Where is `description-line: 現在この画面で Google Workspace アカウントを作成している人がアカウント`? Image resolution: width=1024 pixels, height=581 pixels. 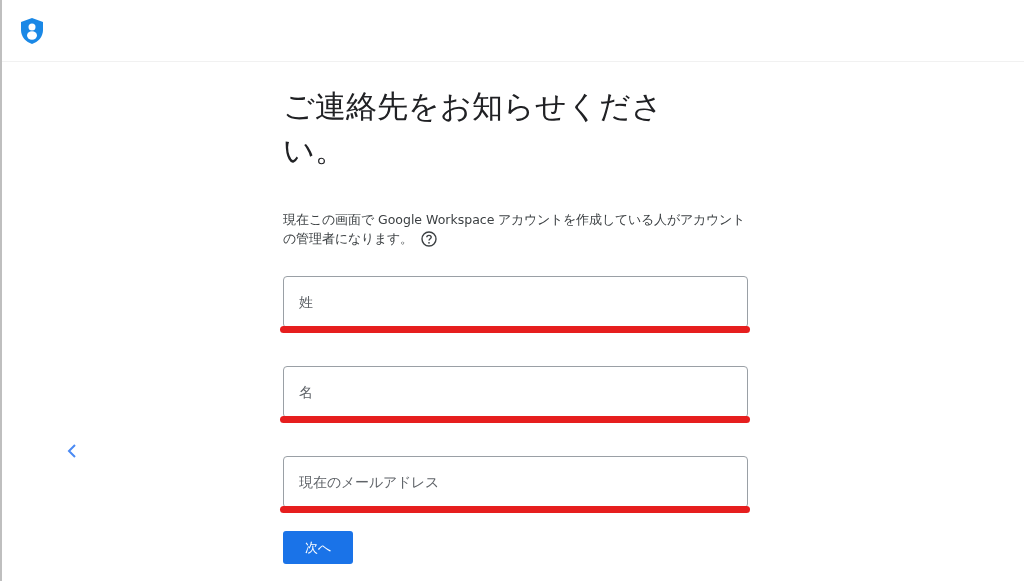 description-line: 現在この画面で Google Workspace アカウントを作成している人がアカウント is located at coordinates (514, 220).